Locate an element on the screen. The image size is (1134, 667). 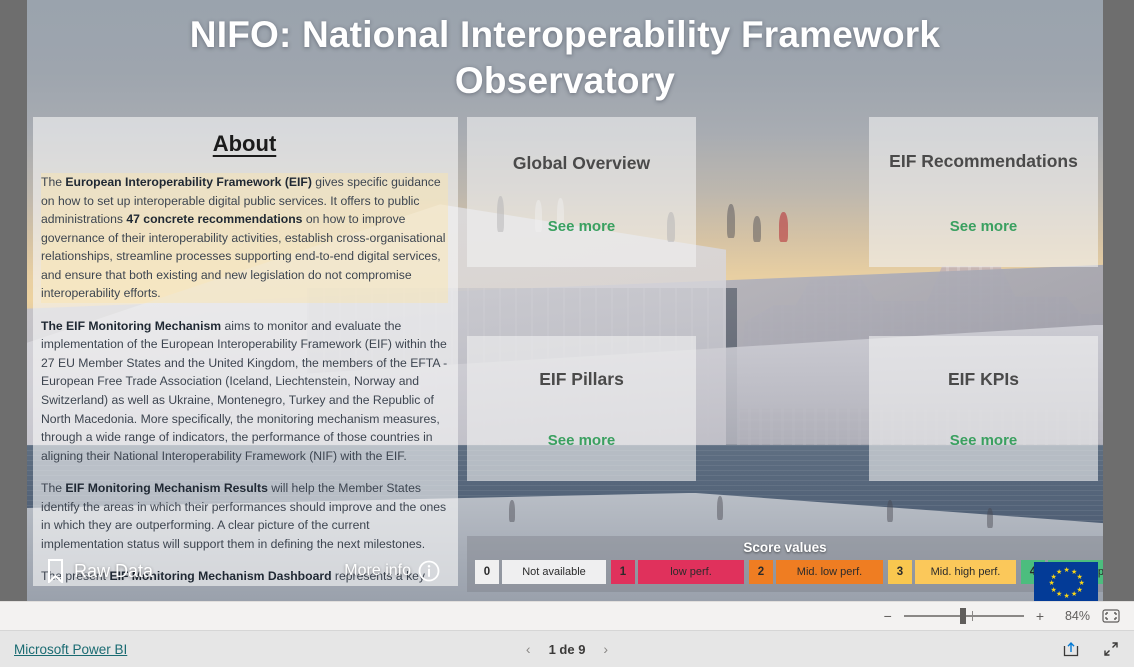
raw-data-button: Raw Data is located at coordinates (100, 571).